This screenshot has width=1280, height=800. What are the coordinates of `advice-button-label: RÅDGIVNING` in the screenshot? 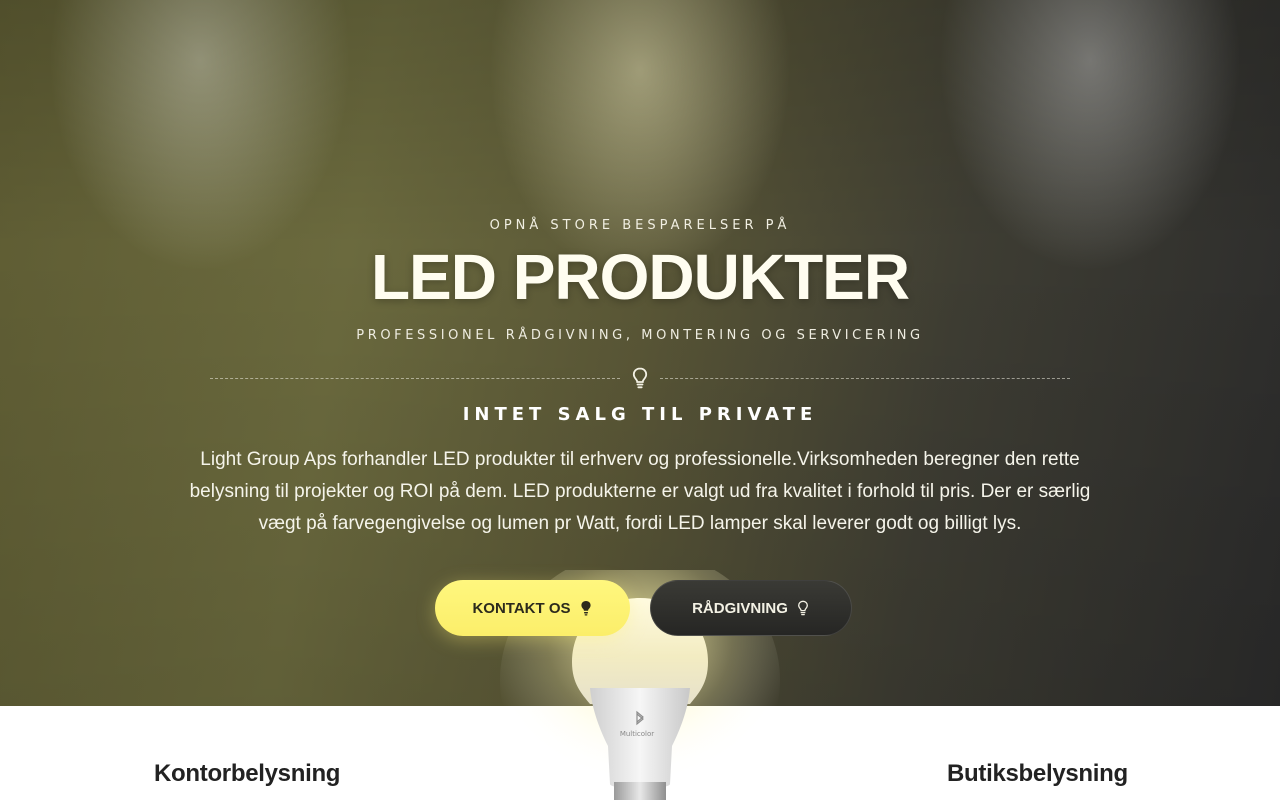 It's located at (740, 608).